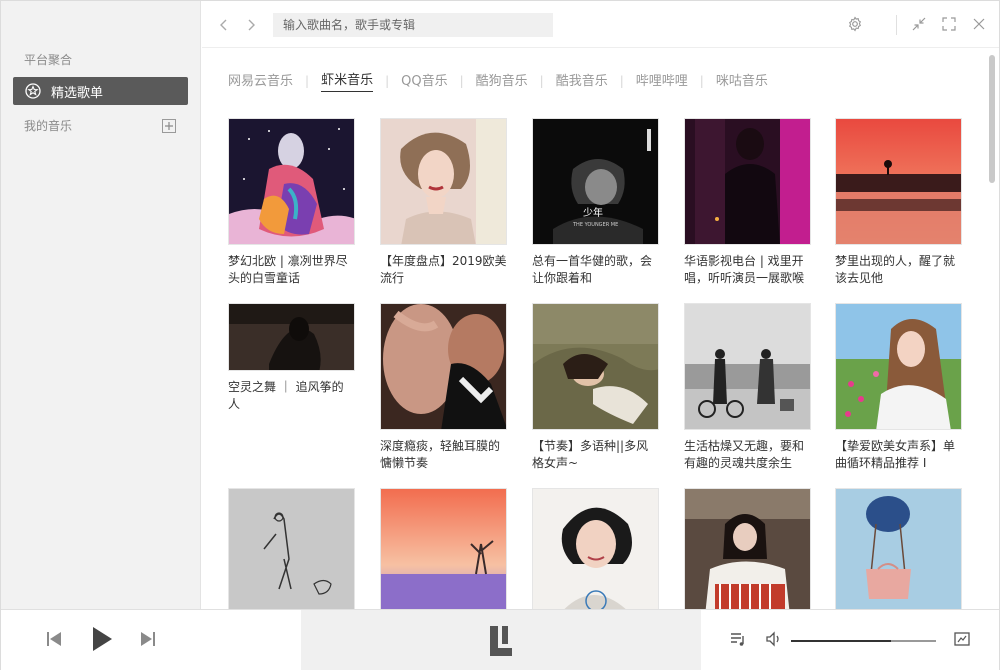  What do you see at coordinates (738, 639) in the screenshot?
I see `playlist-queue-icon` at bounding box center [738, 639].